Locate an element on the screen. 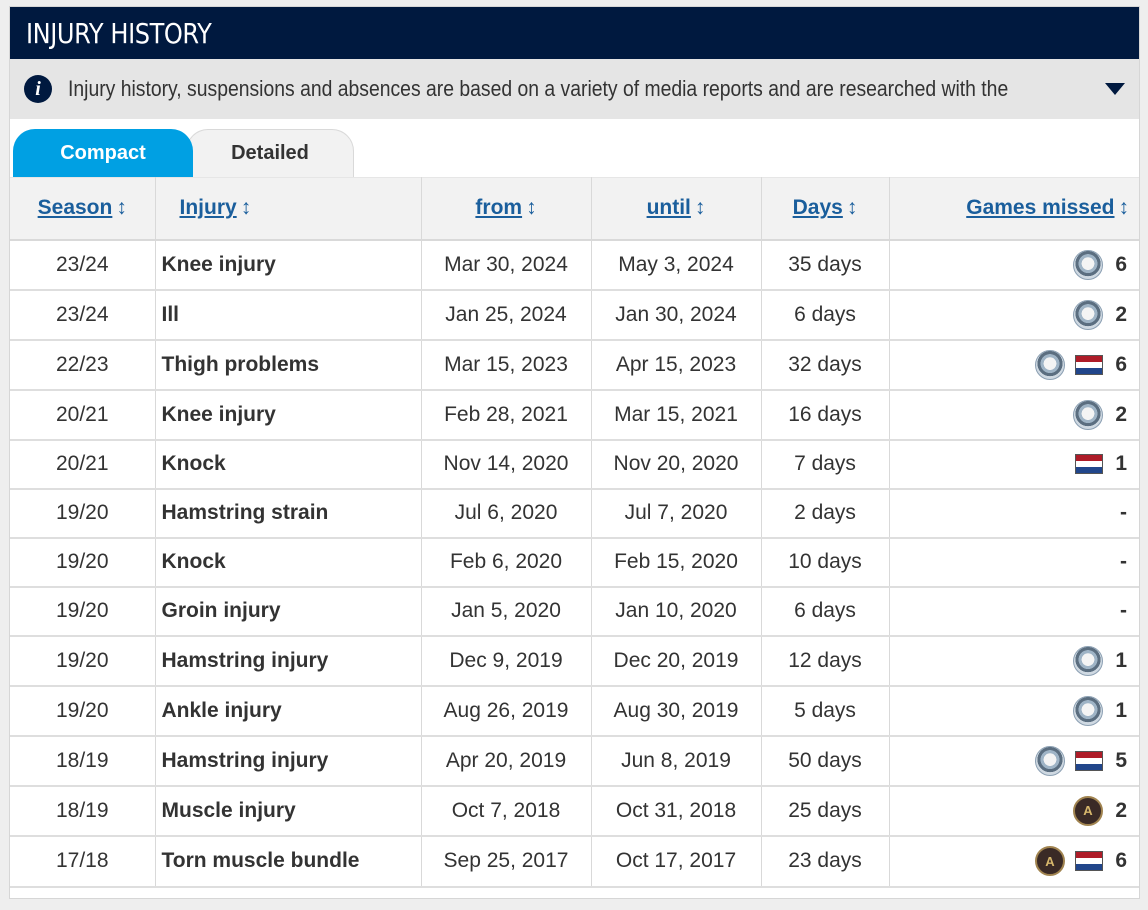 Image resolution: width=1148 pixels, height=910 pixels. until-date-cell: Aug 30, 2019 is located at coordinates (676, 711).